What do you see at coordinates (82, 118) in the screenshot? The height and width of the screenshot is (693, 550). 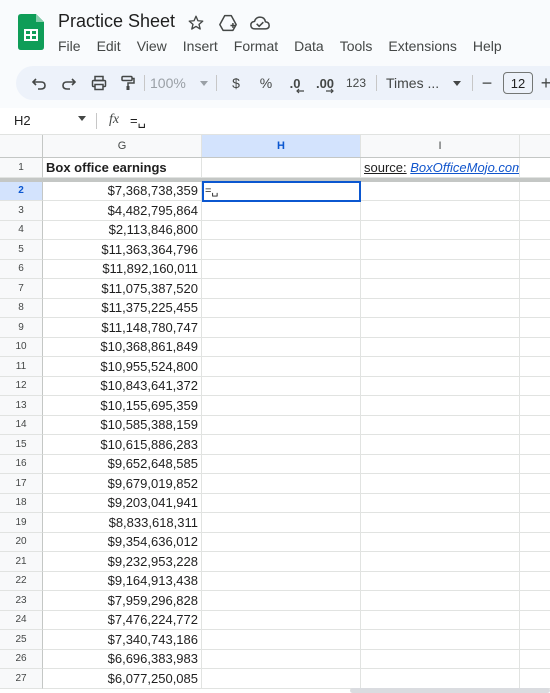 I see `name-box-dropdown-icon` at bounding box center [82, 118].